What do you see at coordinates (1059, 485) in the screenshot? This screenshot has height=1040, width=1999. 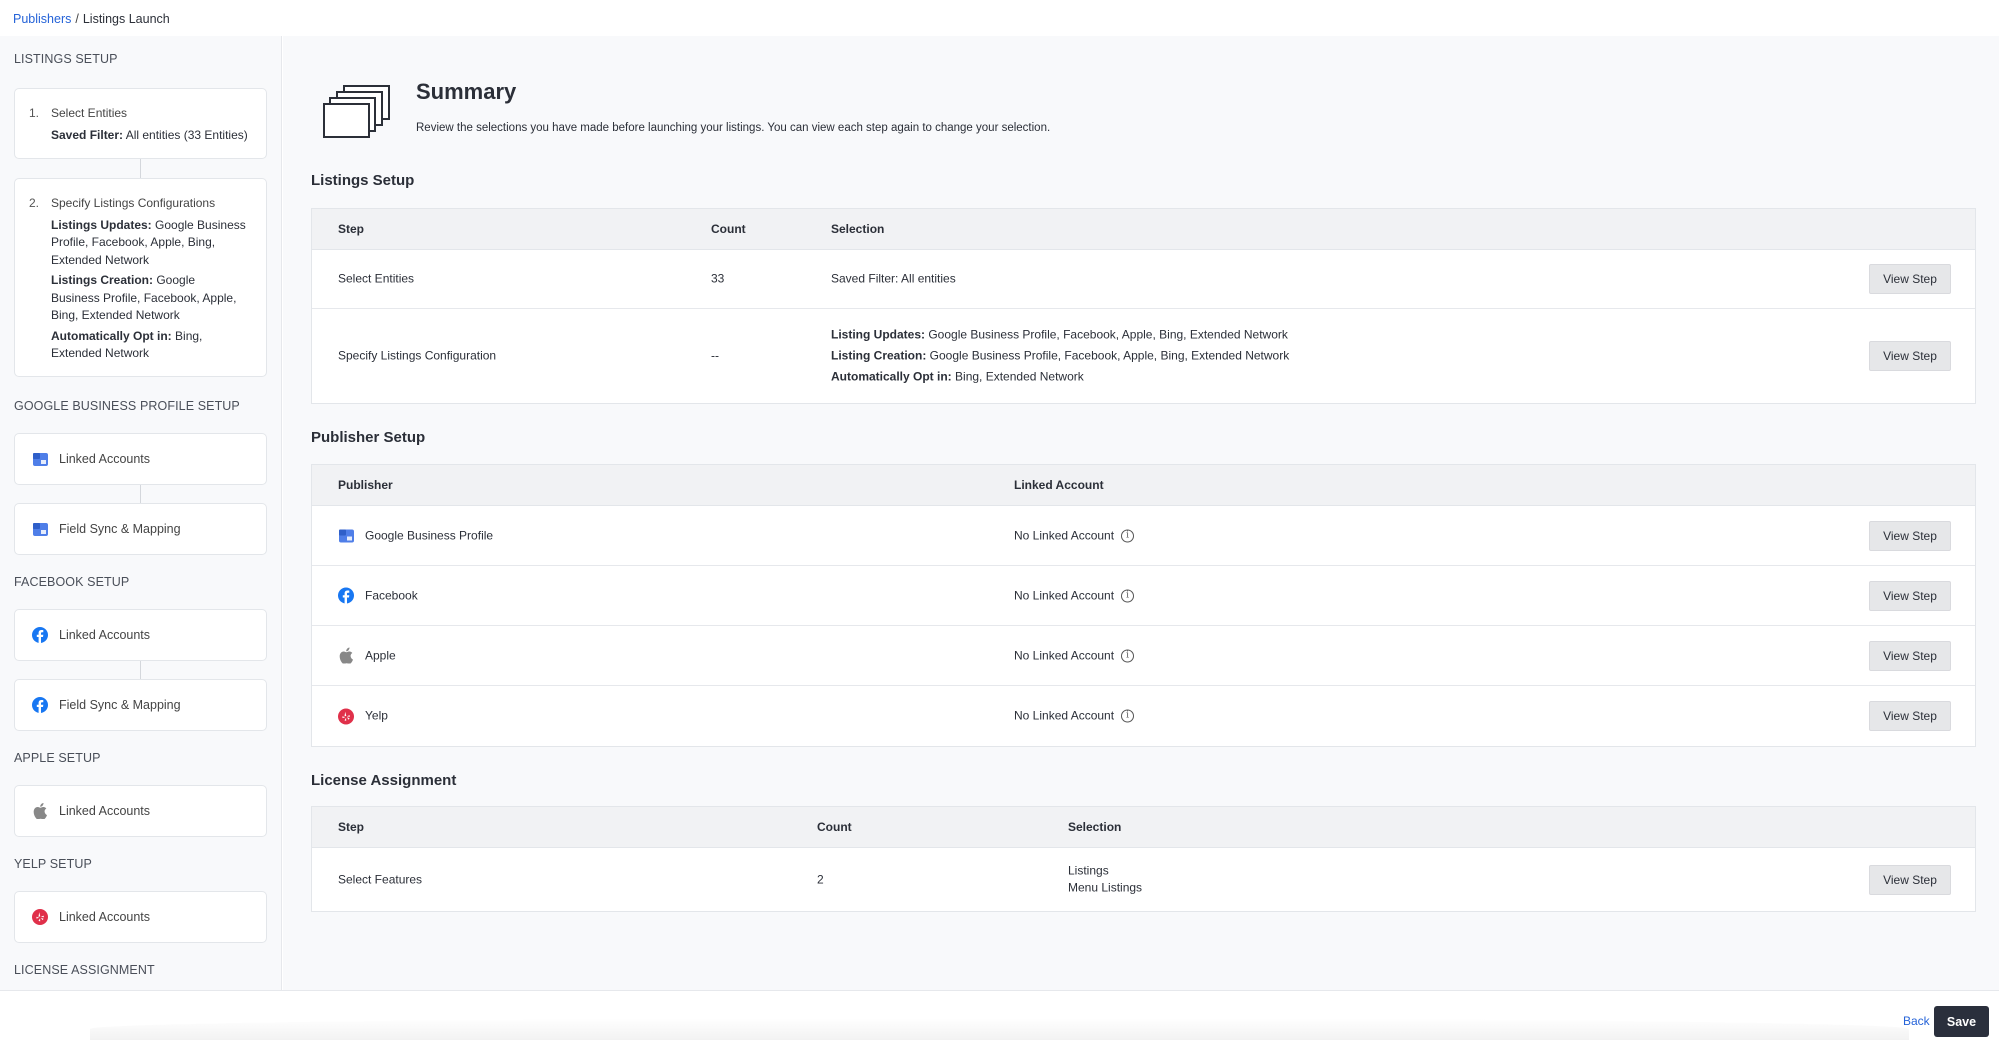 I see `column-header-linked-account: Linked Account` at bounding box center [1059, 485].